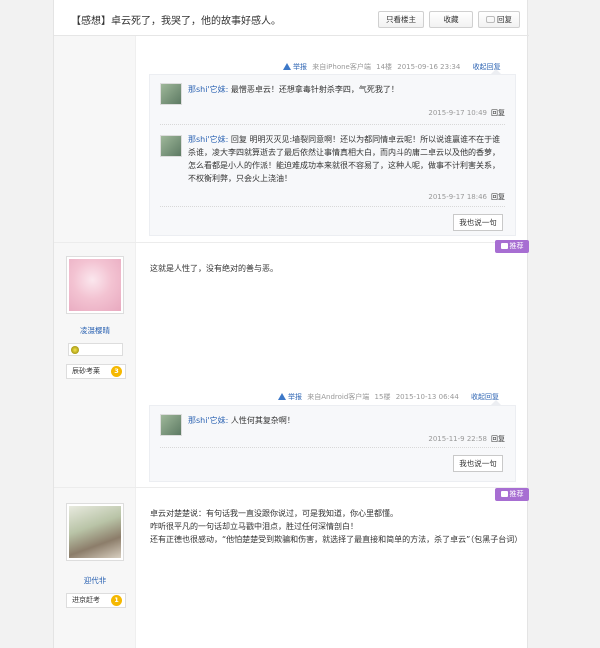 The height and width of the screenshot is (648, 600). What do you see at coordinates (241, 420) in the screenshot?
I see `sub-reply-content: 那shi'它妹: 人性何其复杂啊！` at bounding box center [241, 420].